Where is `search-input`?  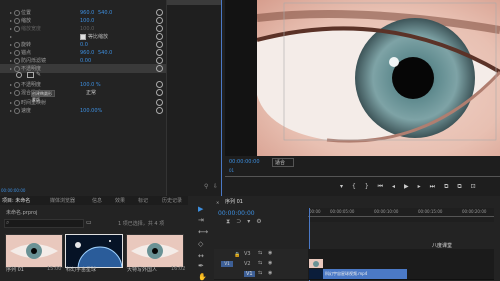
search-input is located at coordinates (44, 223).